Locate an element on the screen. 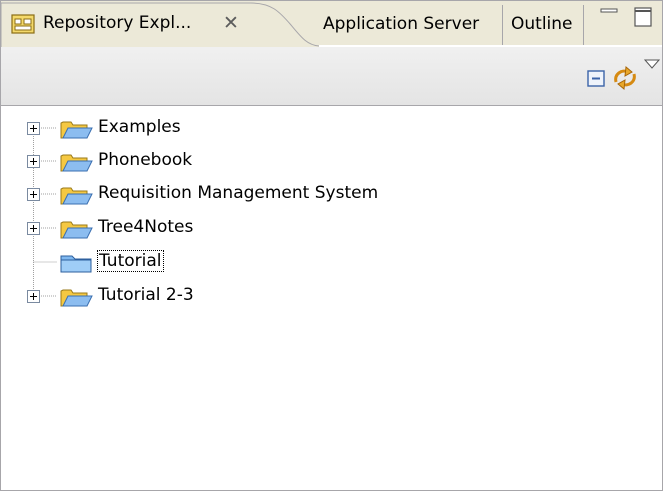 This screenshot has height=491, width=663. collapse-all-icon is located at coordinates (596, 78).